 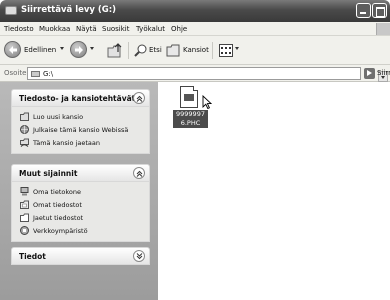 What do you see at coordinates (58, 117) in the screenshot?
I see `task-new-folder-label: Luo uusi kansio` at bounding box center [58, 117].